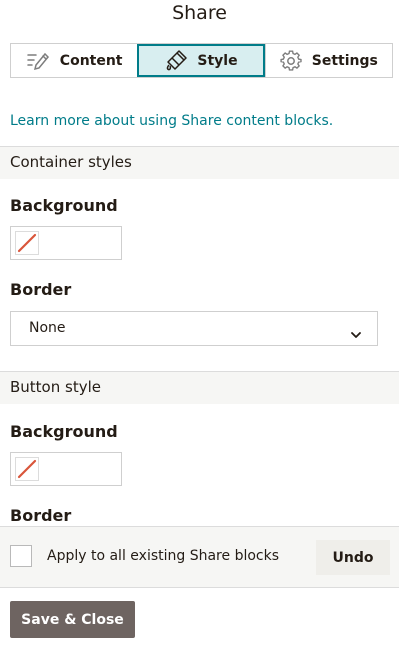 This screenshot has height=646, width=399. What do you see at coordinates (353, 557) in the screenshot?
I see `undo-button: Undo` at bounding box center [353, 557].